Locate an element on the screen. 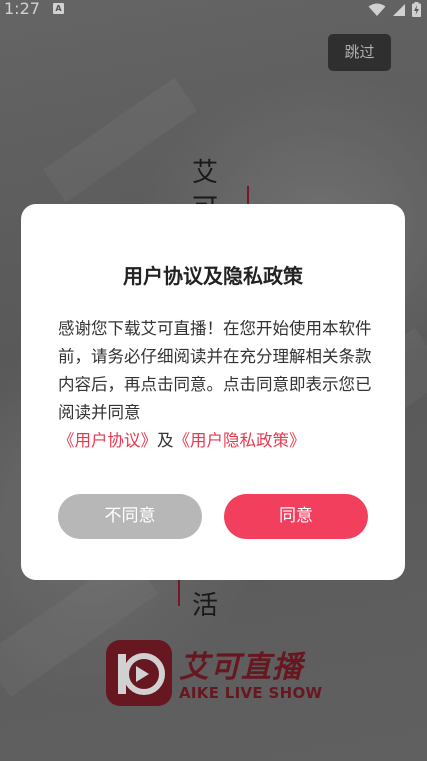 The height and width of the screenshot is (761, 427). dialog-title: 用户协议及隐私政策 is located at coordinates (213, 276).